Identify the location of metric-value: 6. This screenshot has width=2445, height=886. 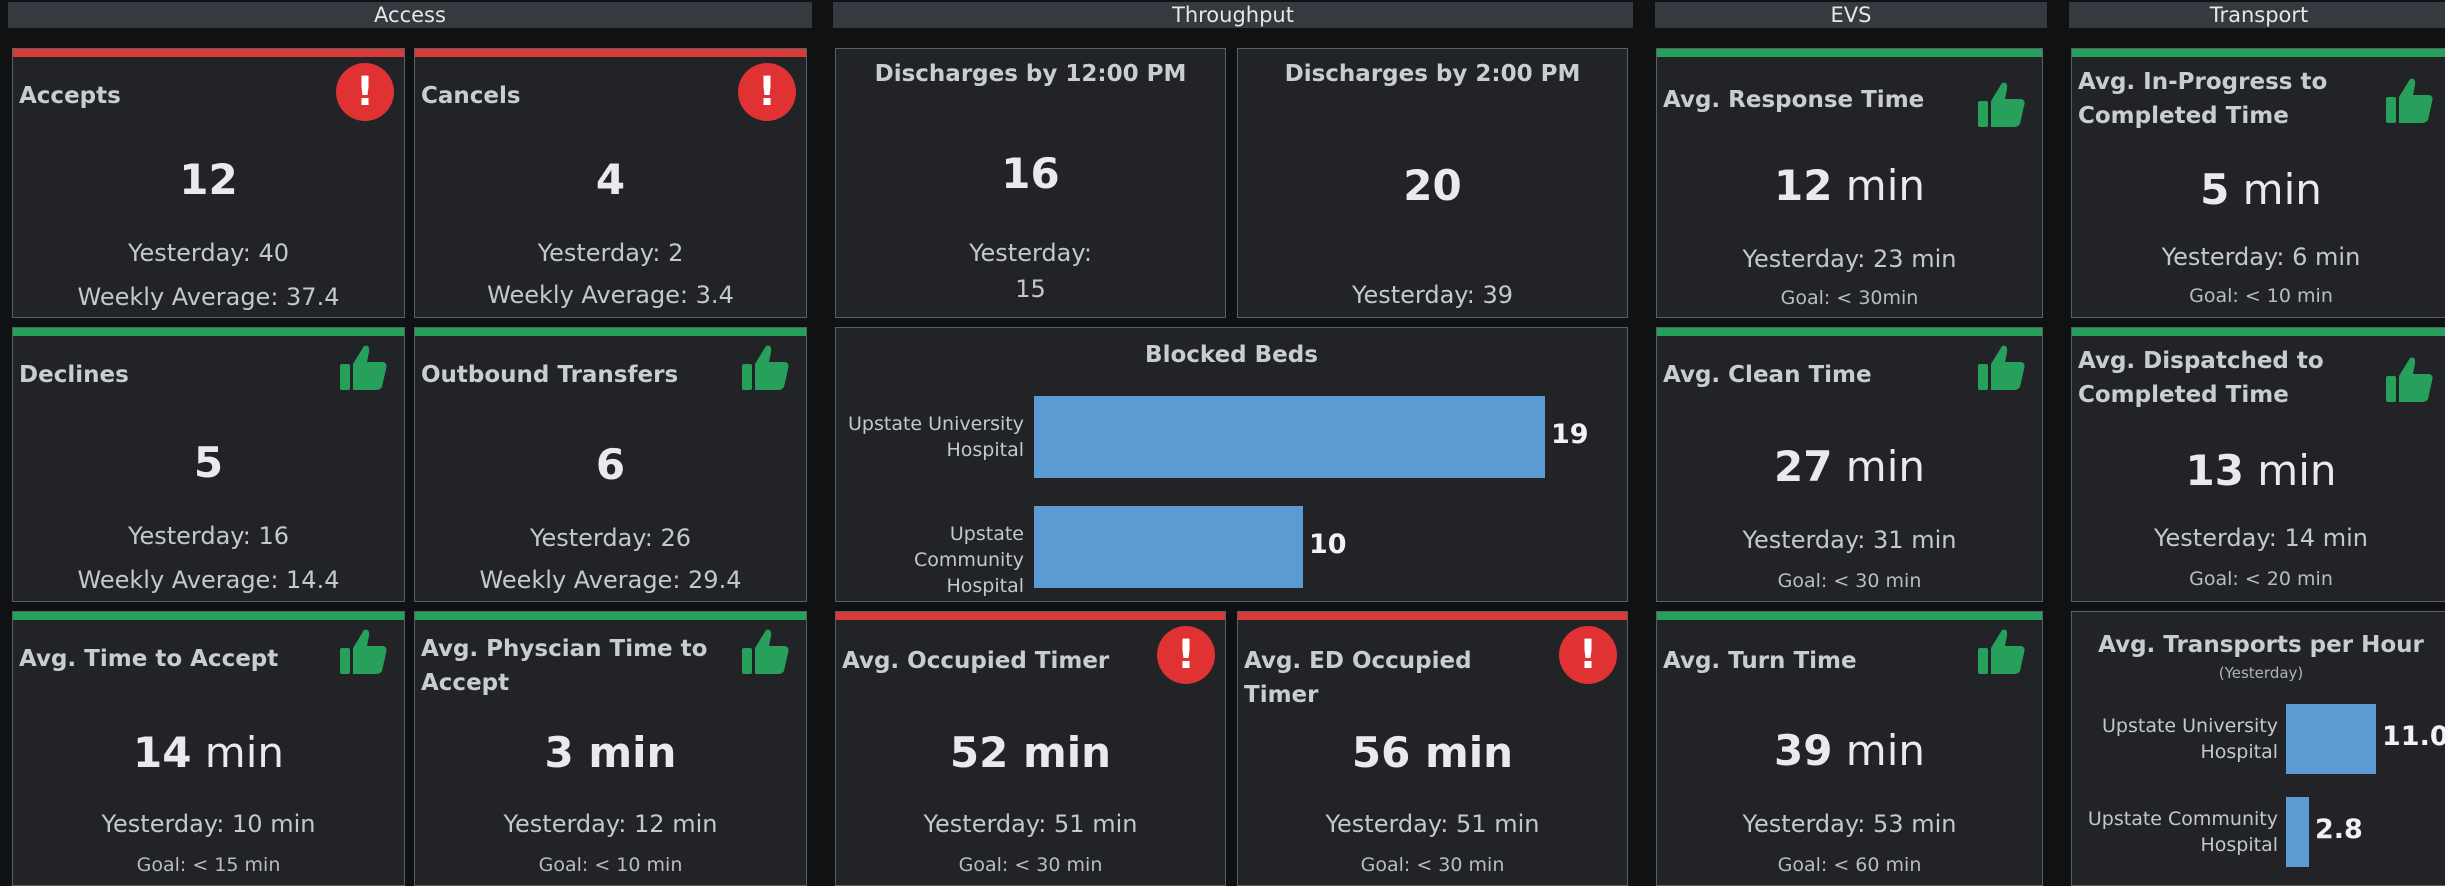
(610, 464).